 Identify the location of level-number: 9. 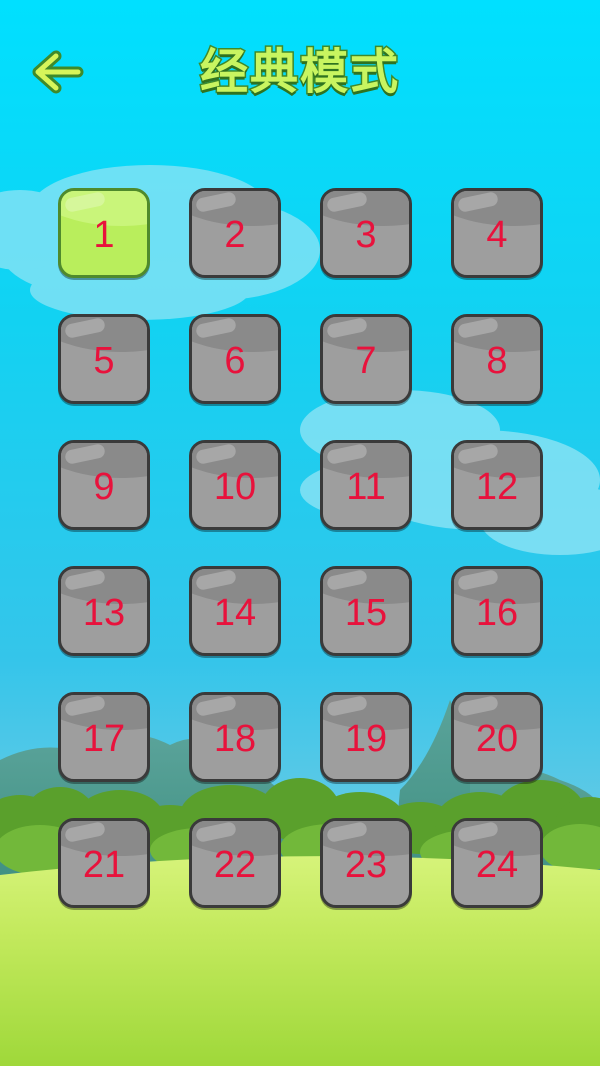
(104, 486).